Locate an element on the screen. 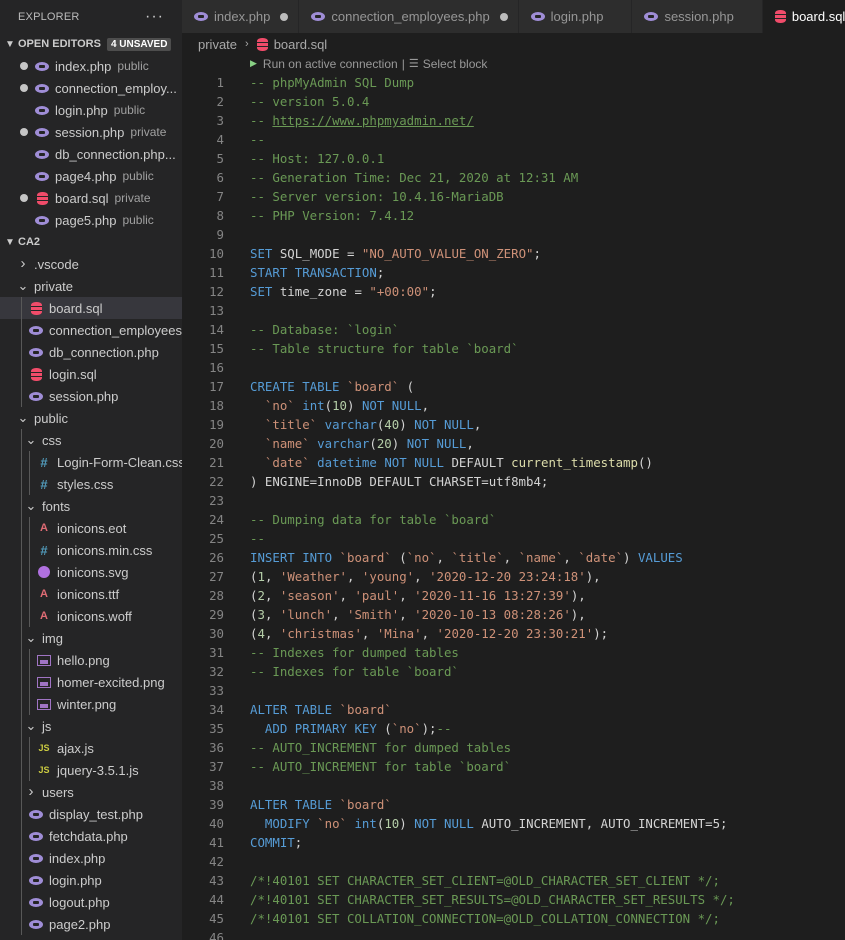 Image resolution: width=845 pixels, height=940 pixels. tree-file: display_test.php is located at coordinates (91, 814).